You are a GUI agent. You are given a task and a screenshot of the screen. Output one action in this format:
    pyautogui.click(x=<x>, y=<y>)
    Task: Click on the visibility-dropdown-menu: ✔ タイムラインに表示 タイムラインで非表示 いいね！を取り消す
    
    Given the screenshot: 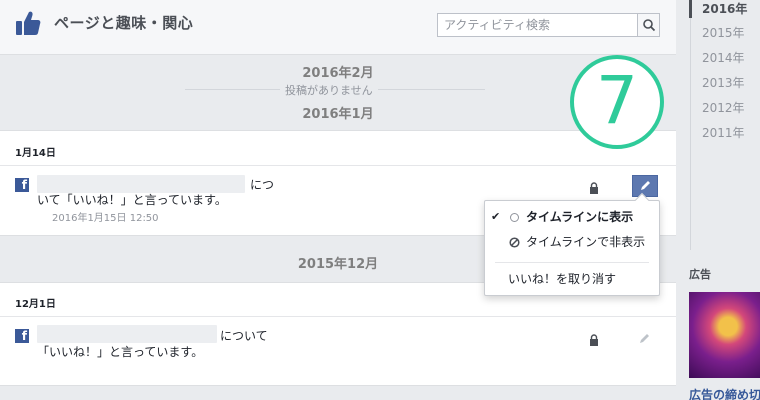 What is the action you would take?
    pyautogui.click(x=572, y=244)
    